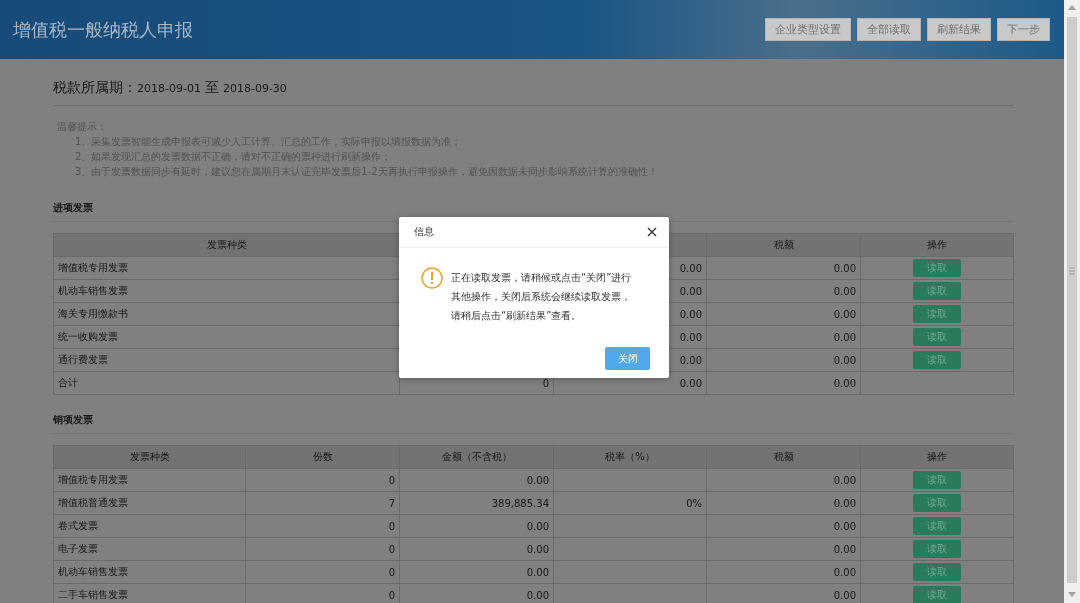 Image resolution: width=1080 pixels, height=603 pixels. I want to click on table-cell: 389,885.34, so click(476, 503).